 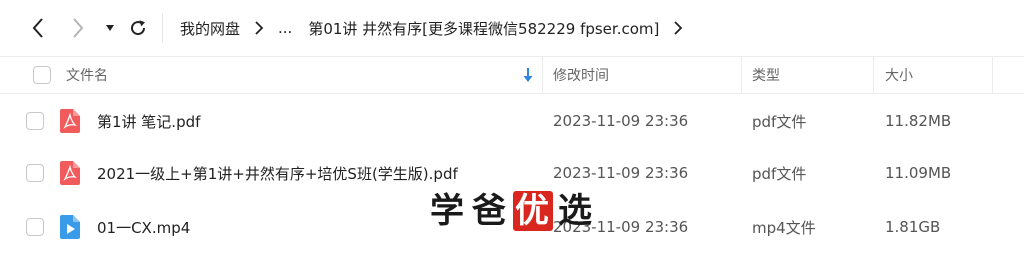 What do you see at coordinates (918, 121) in the screenshot?
I see `file-size: 11.82MB` at bounding box center [918, 121].